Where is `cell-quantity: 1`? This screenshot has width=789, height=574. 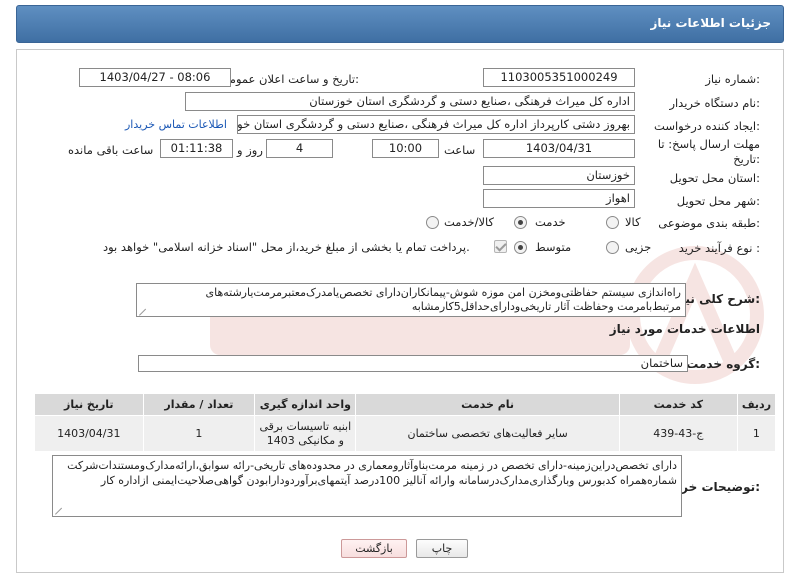 cell-quantity: 1 is located at coordinates (199, 433).